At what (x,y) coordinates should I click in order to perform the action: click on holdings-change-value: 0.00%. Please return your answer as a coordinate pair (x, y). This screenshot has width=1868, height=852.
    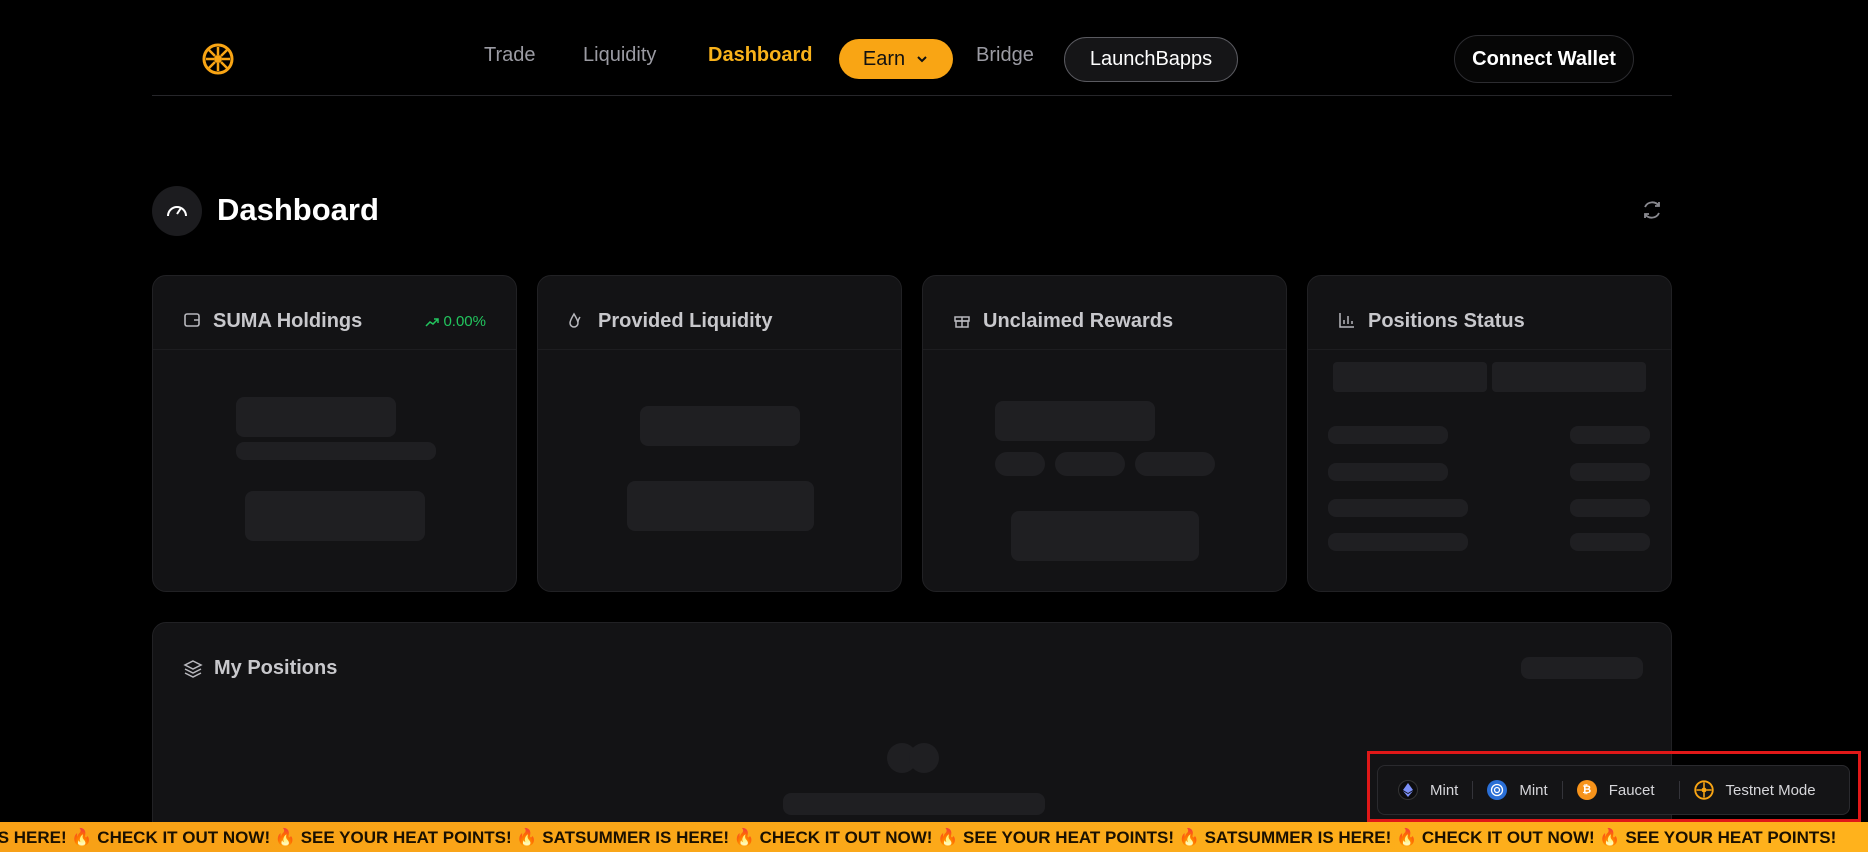
    Looking at the image, I should click on (464, 321).